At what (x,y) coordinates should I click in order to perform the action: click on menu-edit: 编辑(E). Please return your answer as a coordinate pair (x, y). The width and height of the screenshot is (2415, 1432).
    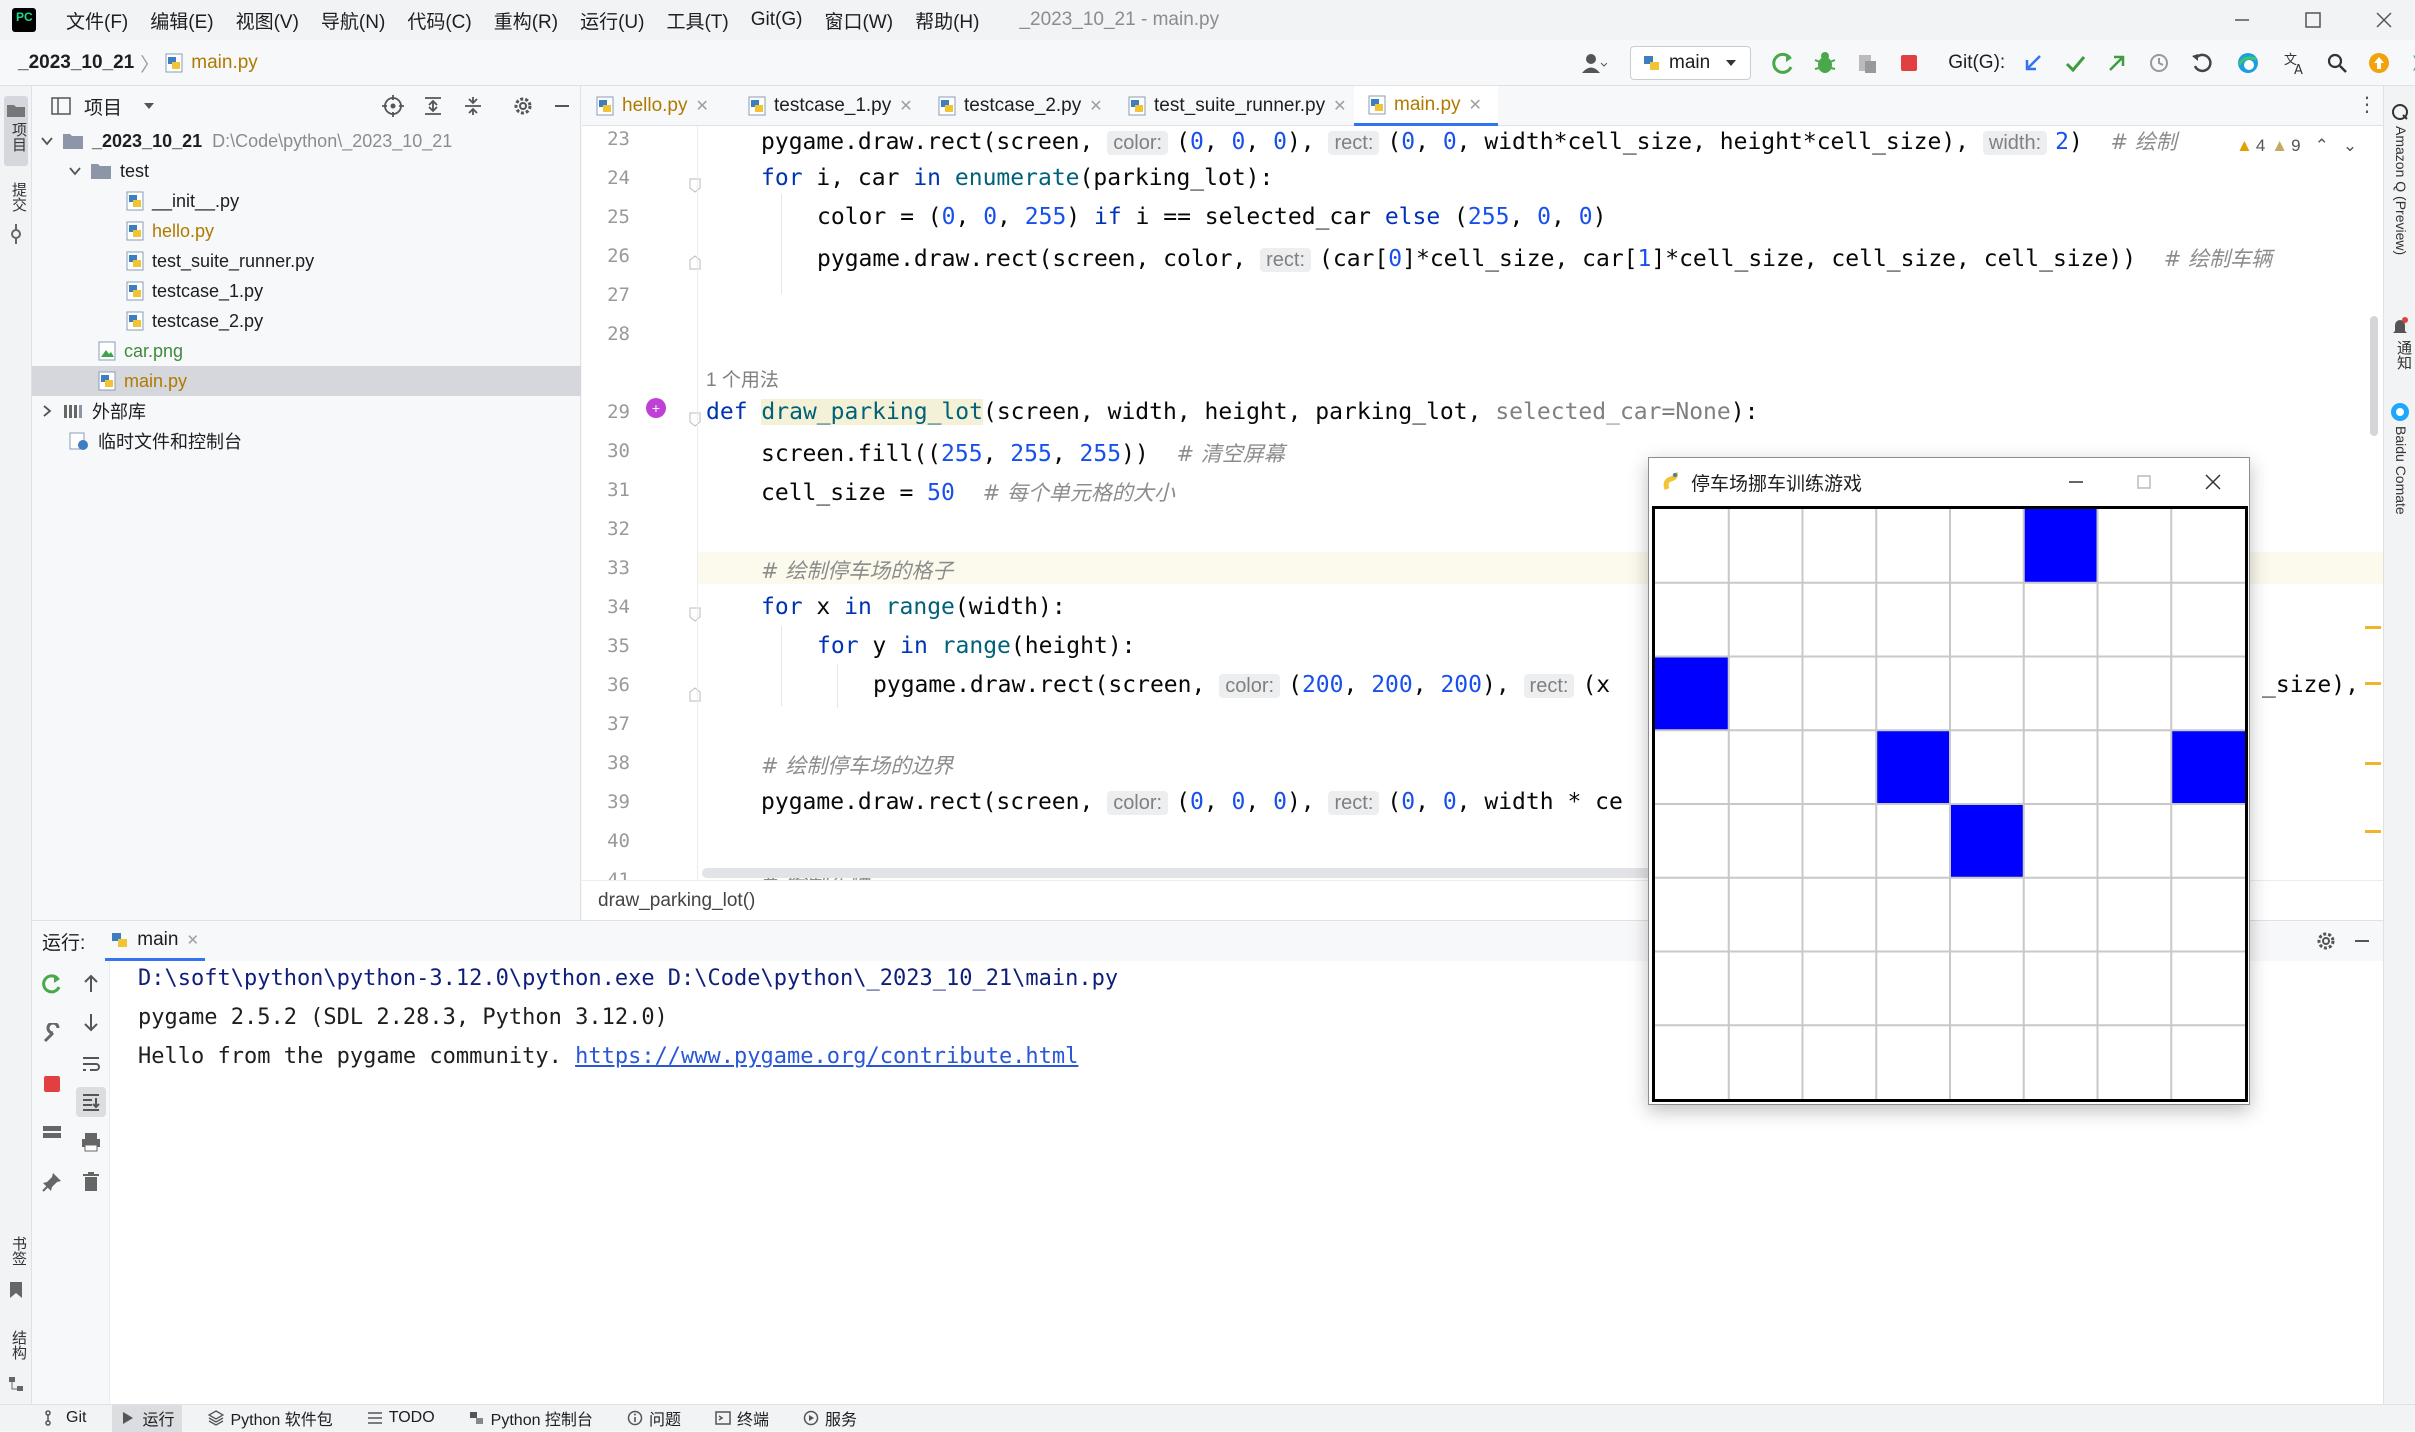
    Looking at the image, I should click on (181, 20).